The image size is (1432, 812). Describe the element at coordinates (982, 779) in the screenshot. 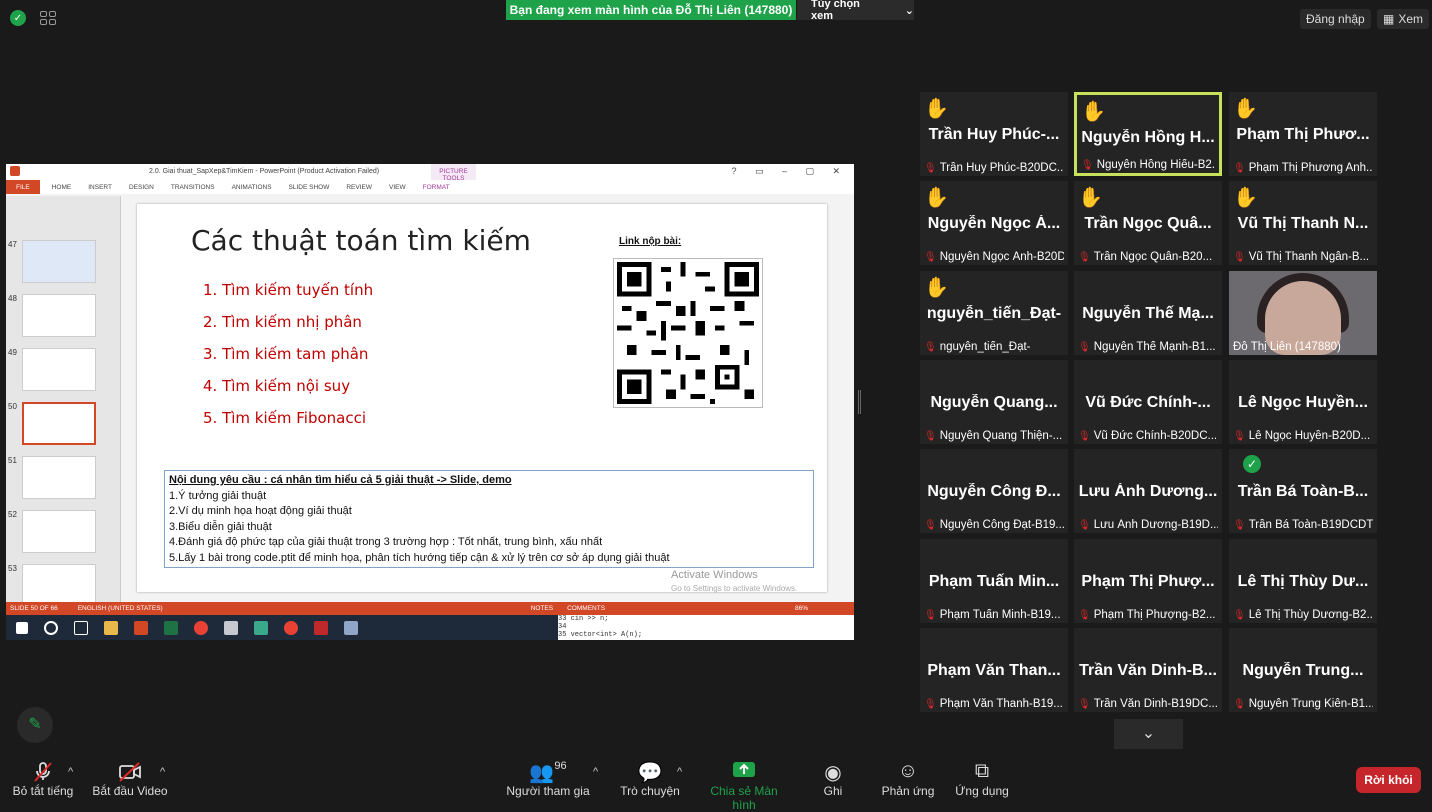

I see `apps-button: ⧉ Ứng dụng` at that location.